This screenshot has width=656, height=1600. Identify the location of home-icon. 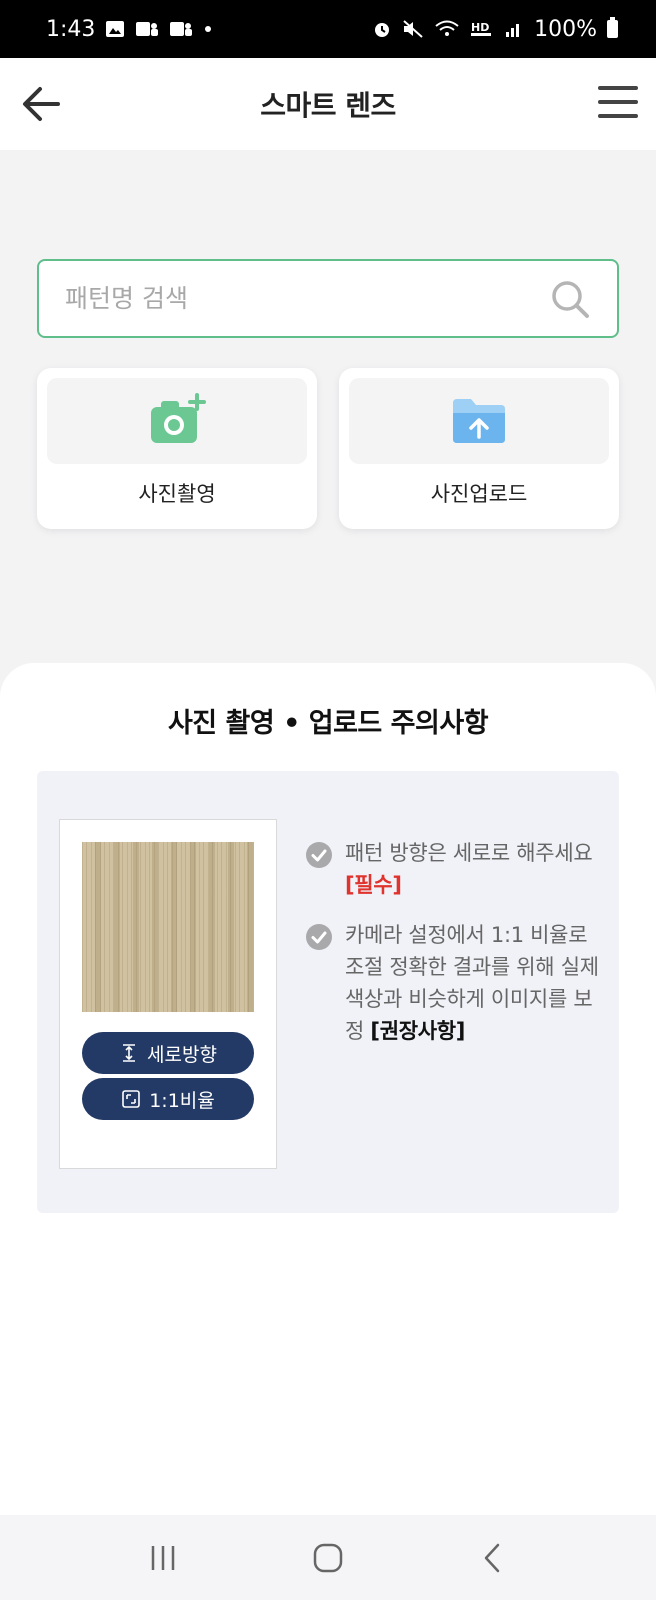
(328, 1557).